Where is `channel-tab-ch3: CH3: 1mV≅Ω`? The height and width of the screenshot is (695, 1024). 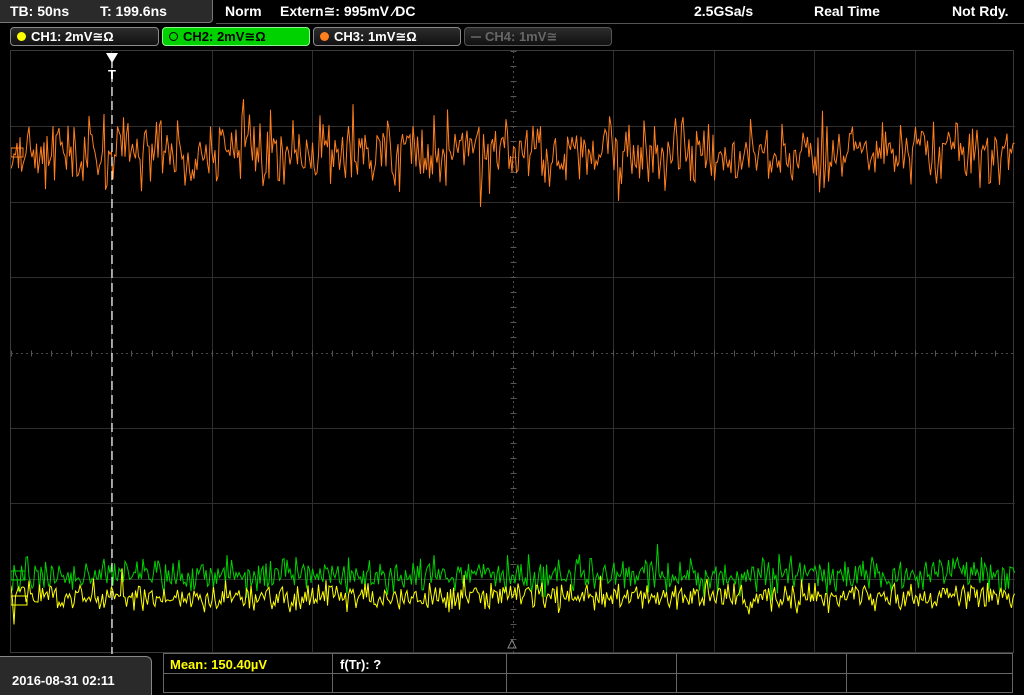 channel-tab-ch3: CH3: 1mV≅Ω is located at coordinates (387, 36).